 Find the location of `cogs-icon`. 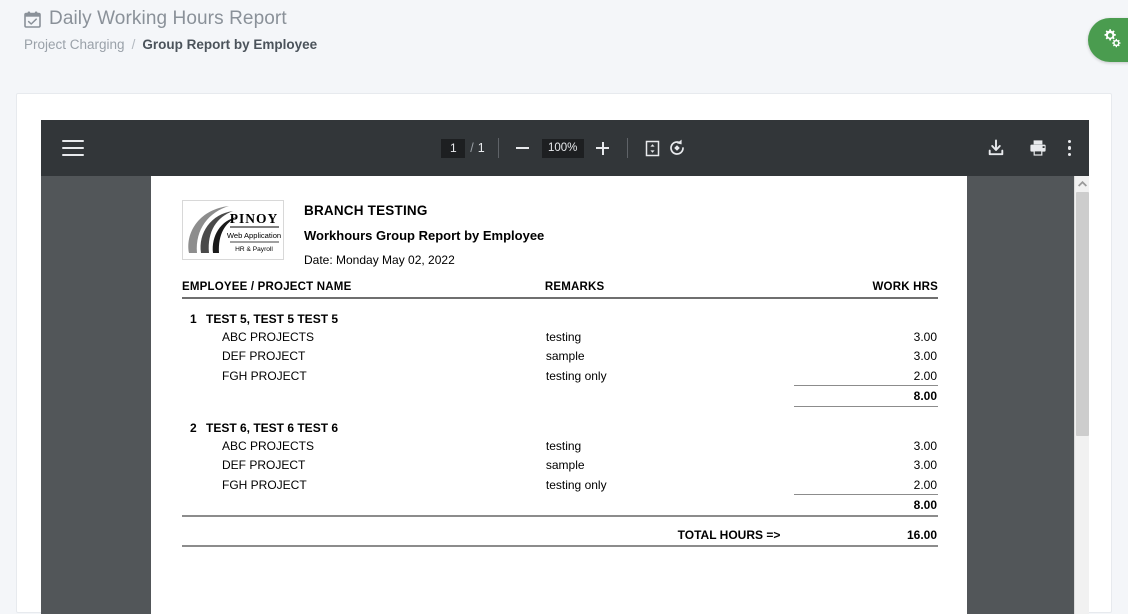

cogs-icon is located at coordinates (1112, 40).